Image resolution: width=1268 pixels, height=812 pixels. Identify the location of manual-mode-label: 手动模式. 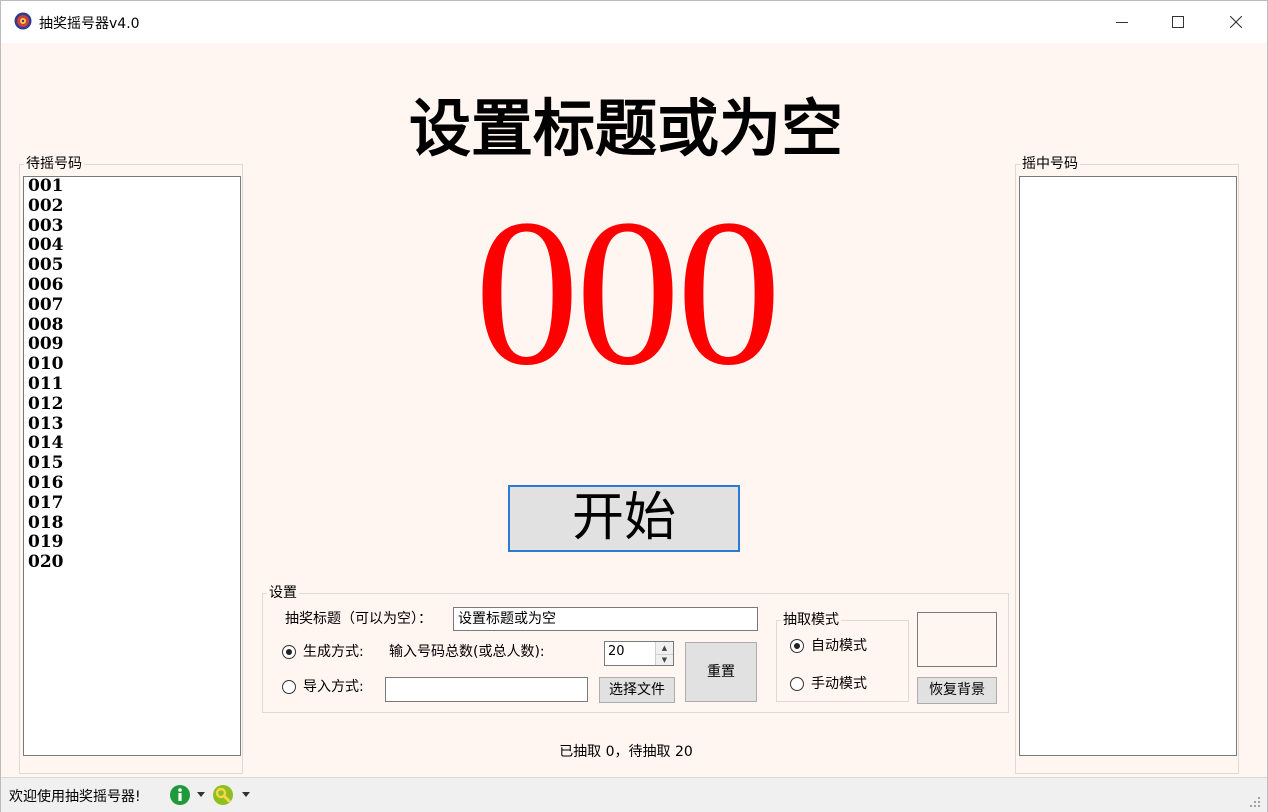
(839, 684).